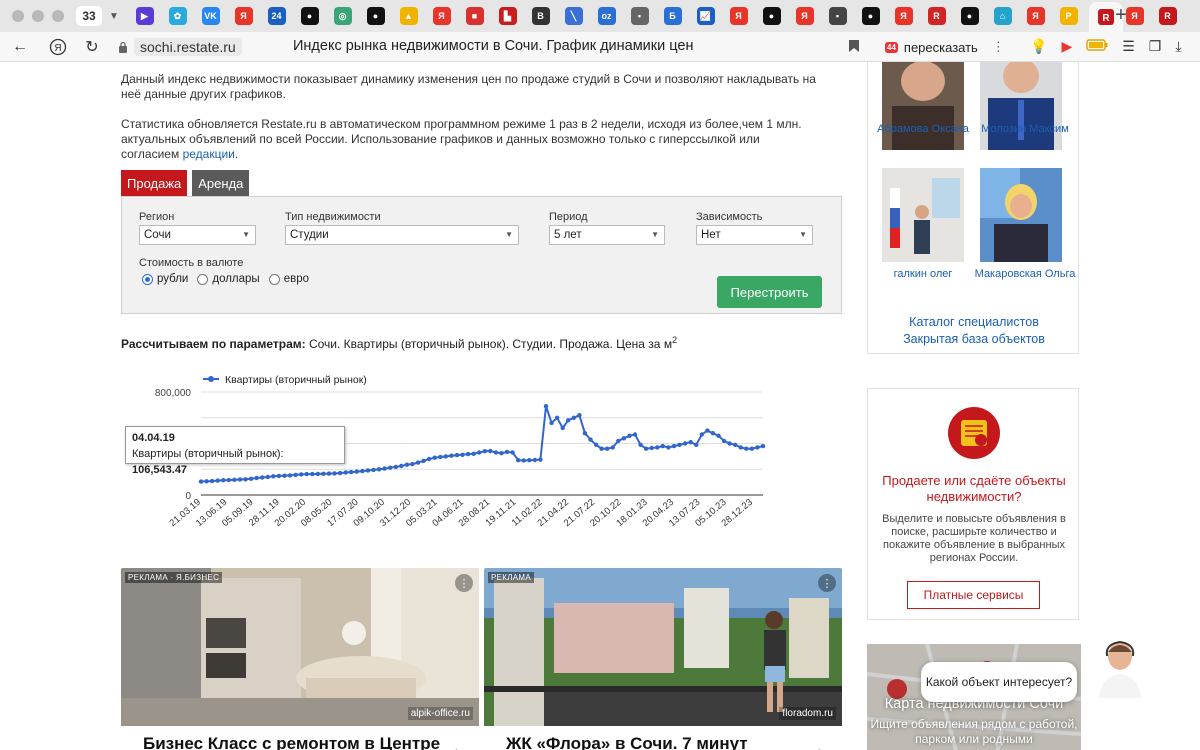 This screenshot has height=750, width=1200. What do you see at coordinates (276, 16) in the screenshot?
I see `news24-icon: 24` at bounding box center [276, 16].